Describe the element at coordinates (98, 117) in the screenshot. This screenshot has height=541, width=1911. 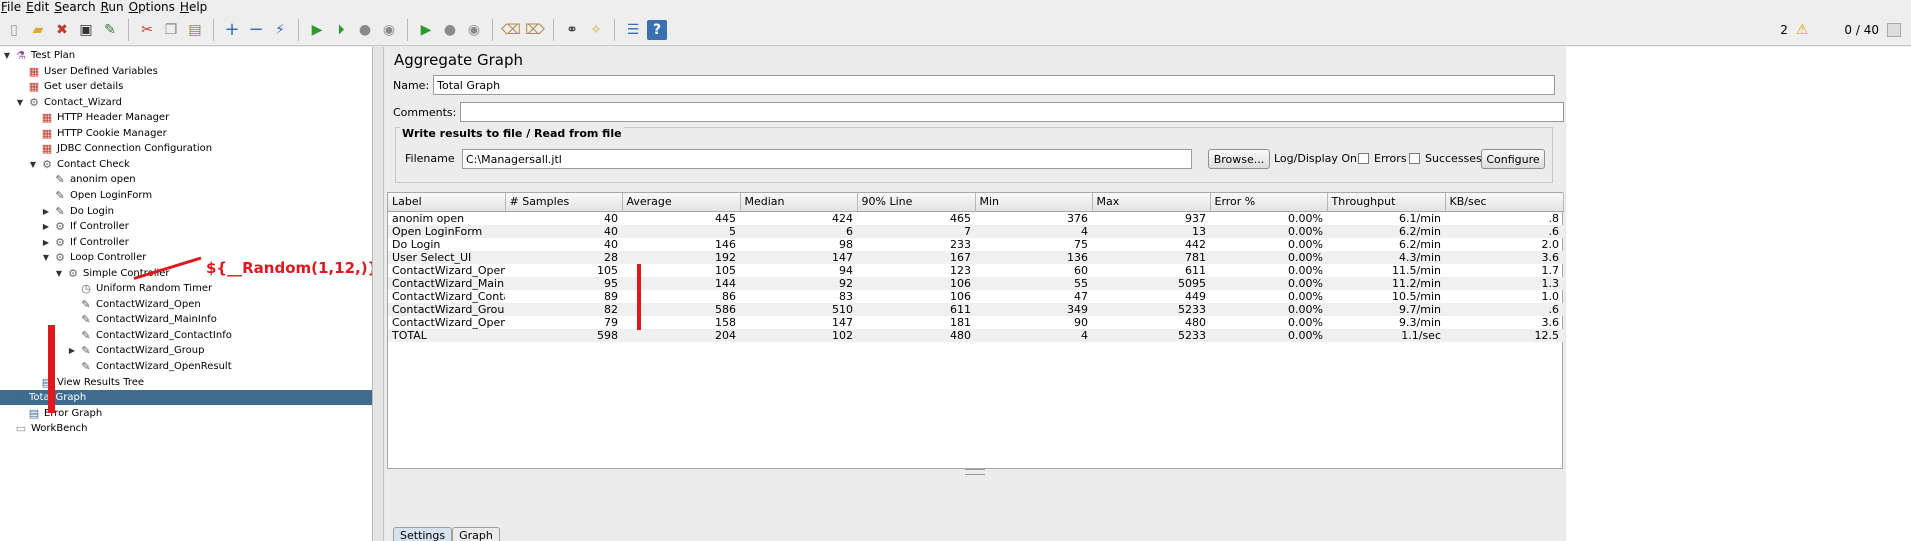
I see `tree-node: ▦ HTTP Header Manager` at that location.